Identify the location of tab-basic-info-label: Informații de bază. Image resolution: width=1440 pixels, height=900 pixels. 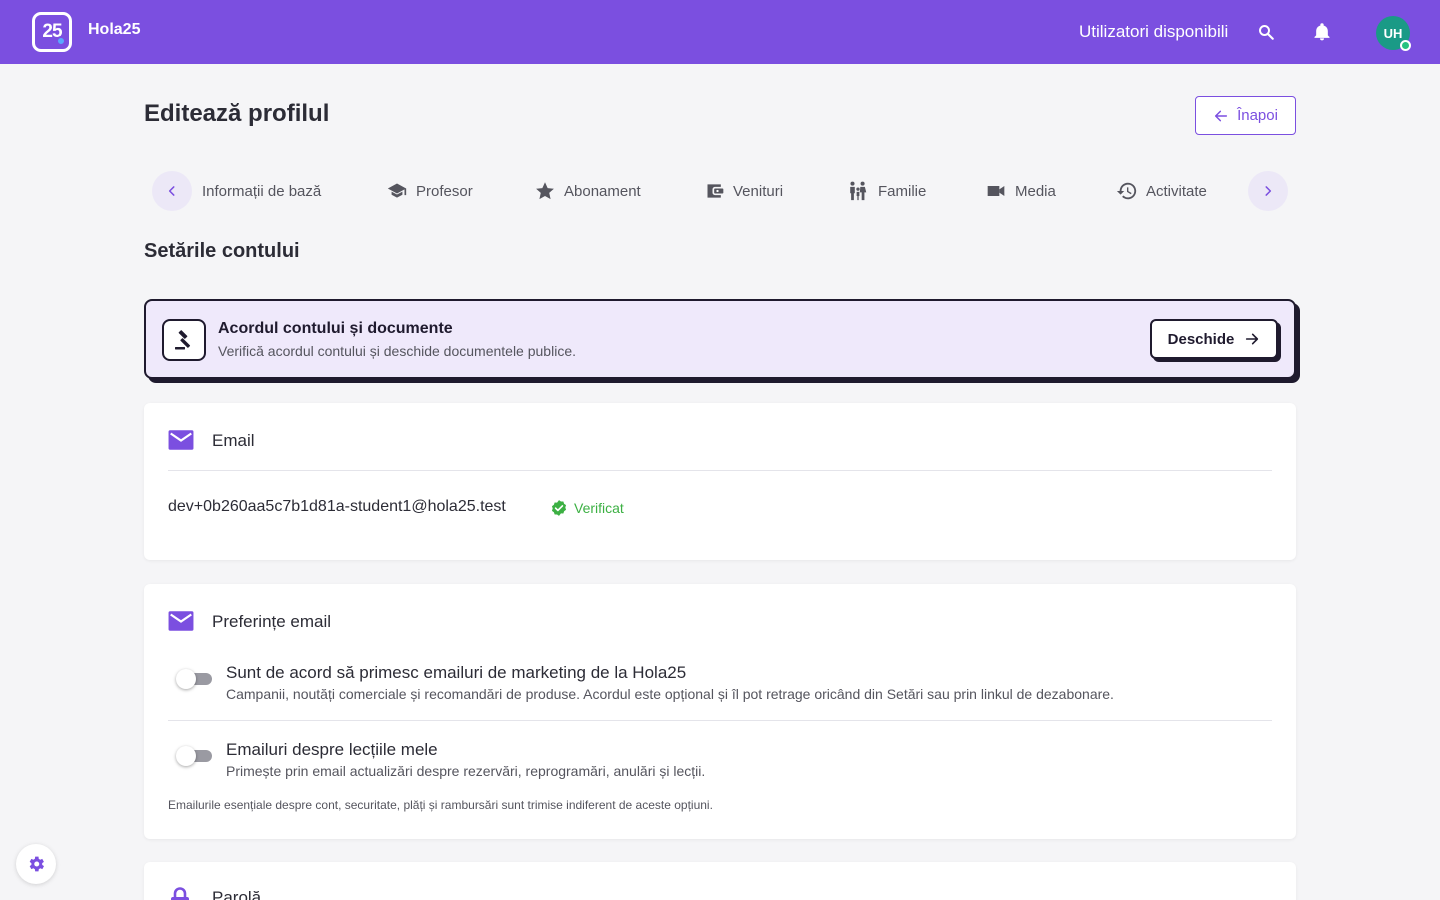
(262, 191).